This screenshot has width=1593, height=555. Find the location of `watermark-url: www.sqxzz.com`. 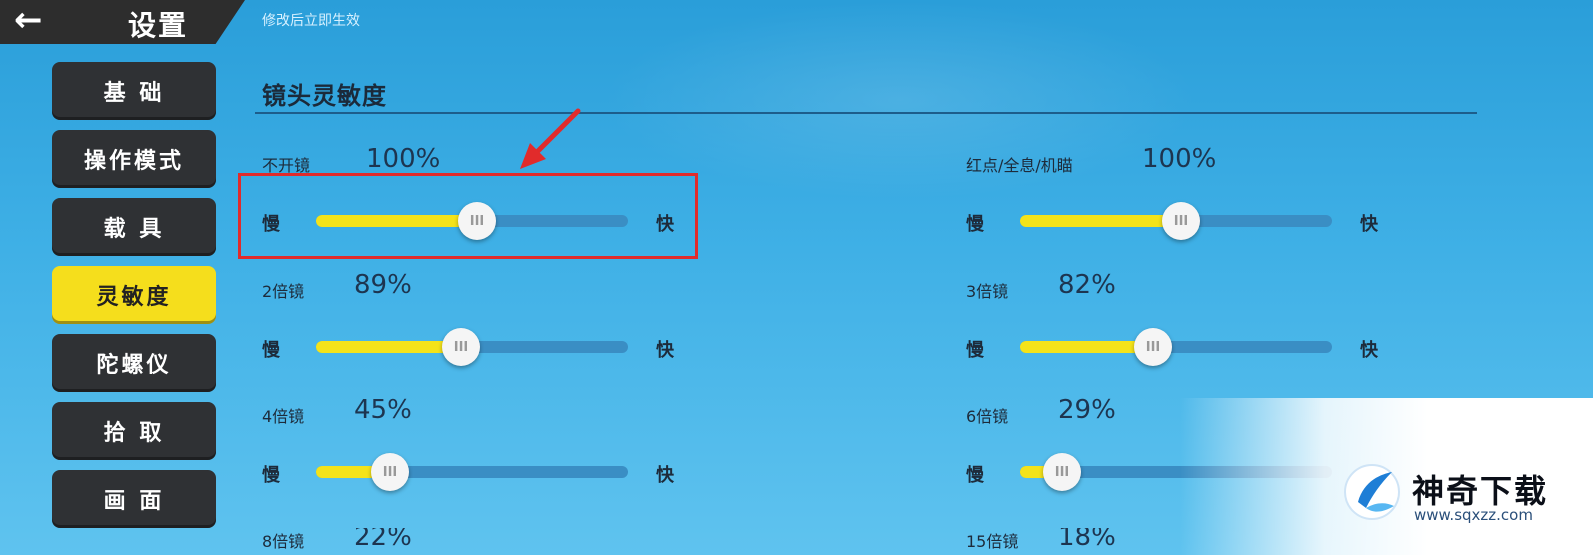

watermark-url: www.sqxzz.com is located at coordinates (1473, 515).